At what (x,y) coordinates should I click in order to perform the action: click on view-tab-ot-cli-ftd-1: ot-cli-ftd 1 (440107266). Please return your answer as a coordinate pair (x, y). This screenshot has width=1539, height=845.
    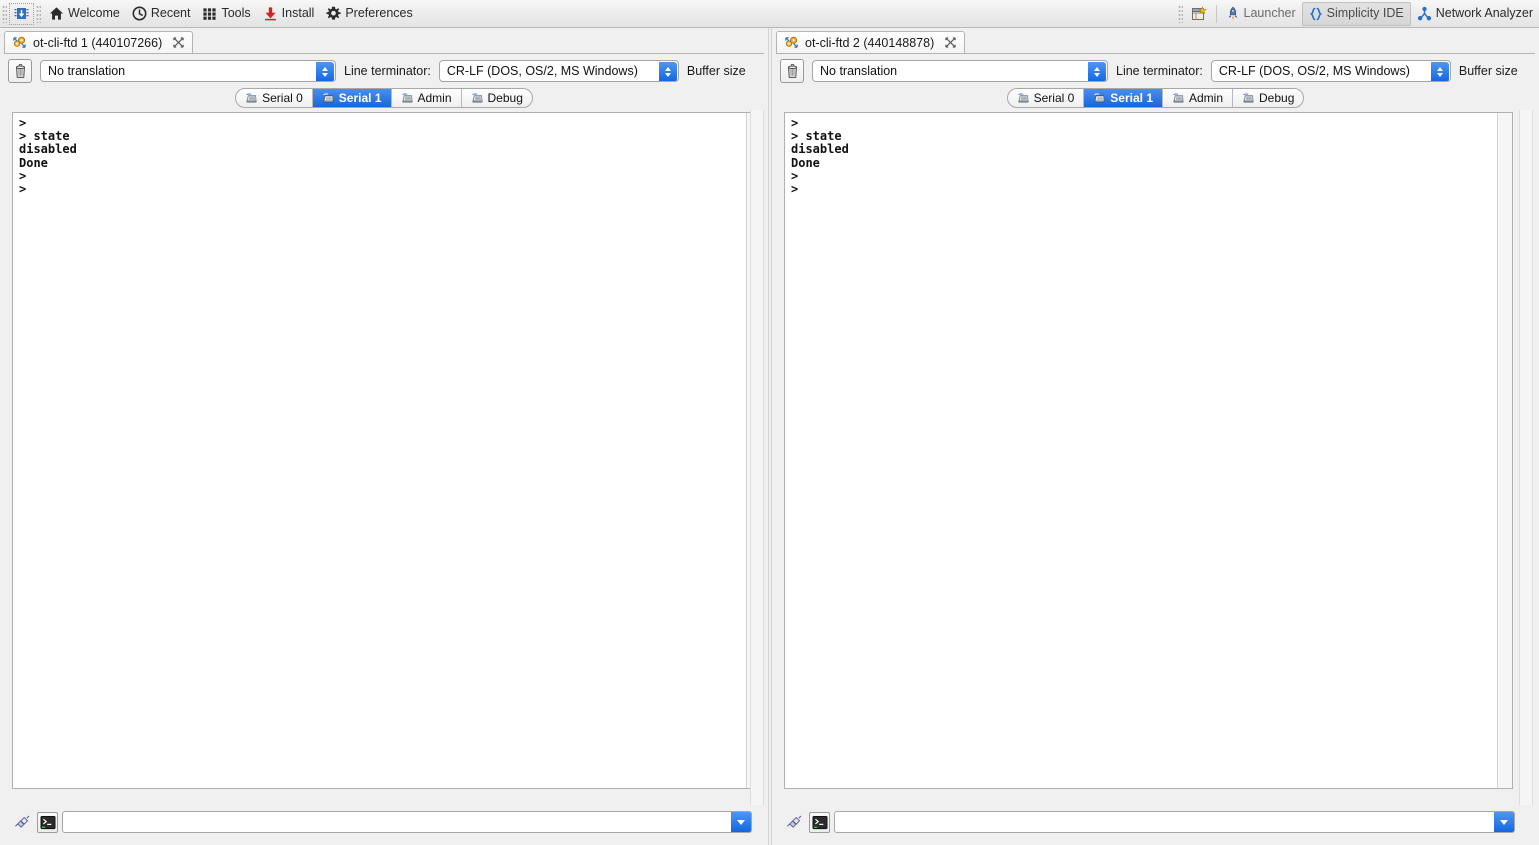
    Looking at the image, I should click on (99, 42).